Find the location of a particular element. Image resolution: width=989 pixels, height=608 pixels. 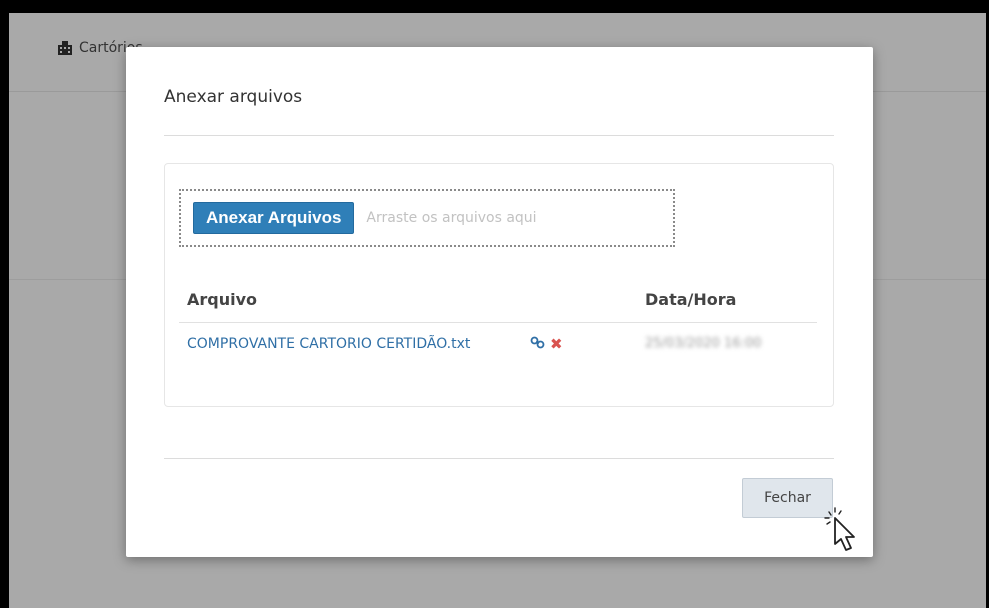

file-datetime: 25/03/2020 16:00 is located at coordinates (703, 343).